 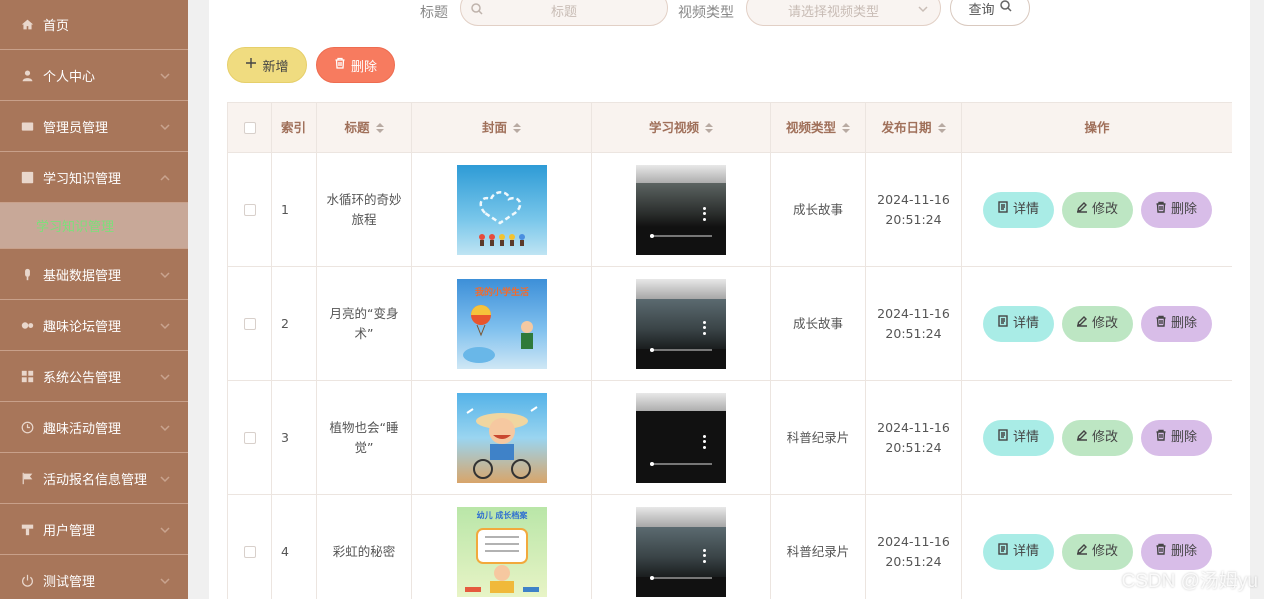 I want to click on cover-image: 我的小学生活, so click(x=501, y=323).